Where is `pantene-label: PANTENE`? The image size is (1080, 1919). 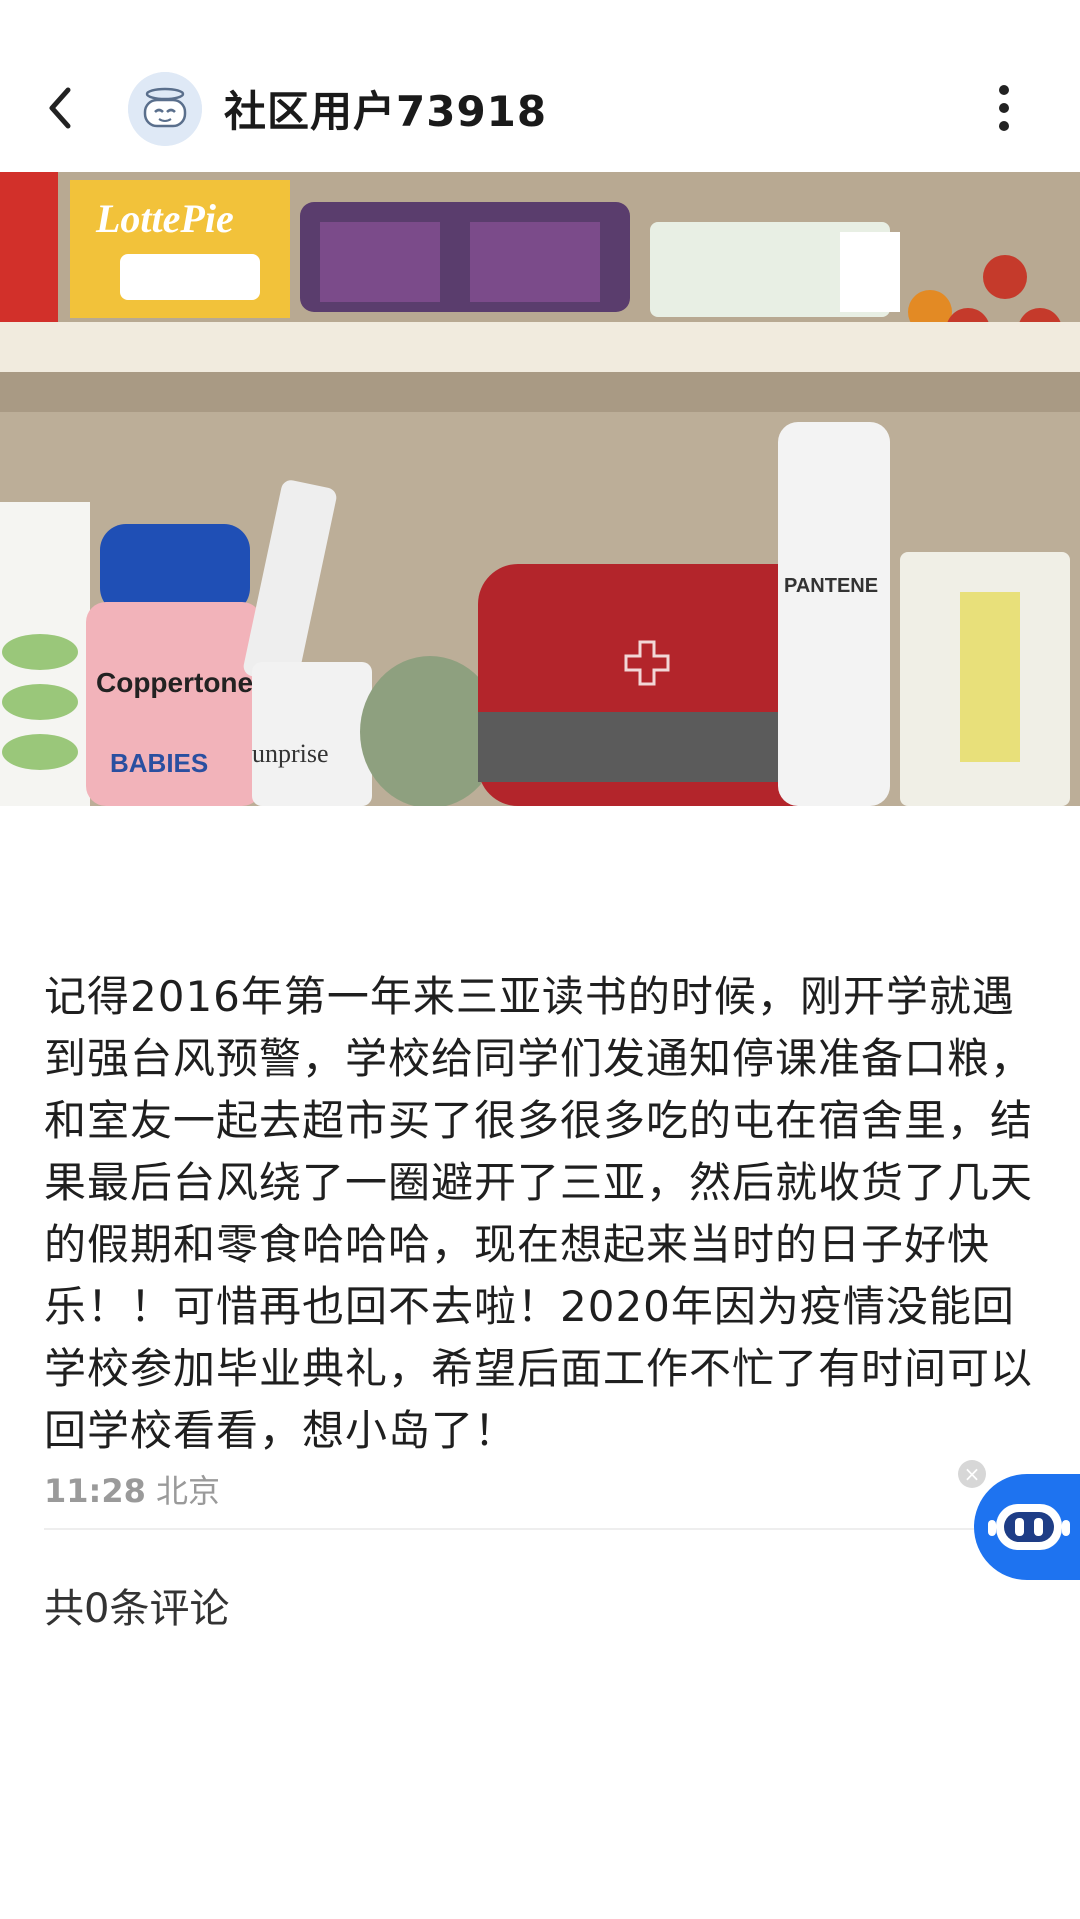 pantene-label: PANTENE is located at coordinates (831, 586).